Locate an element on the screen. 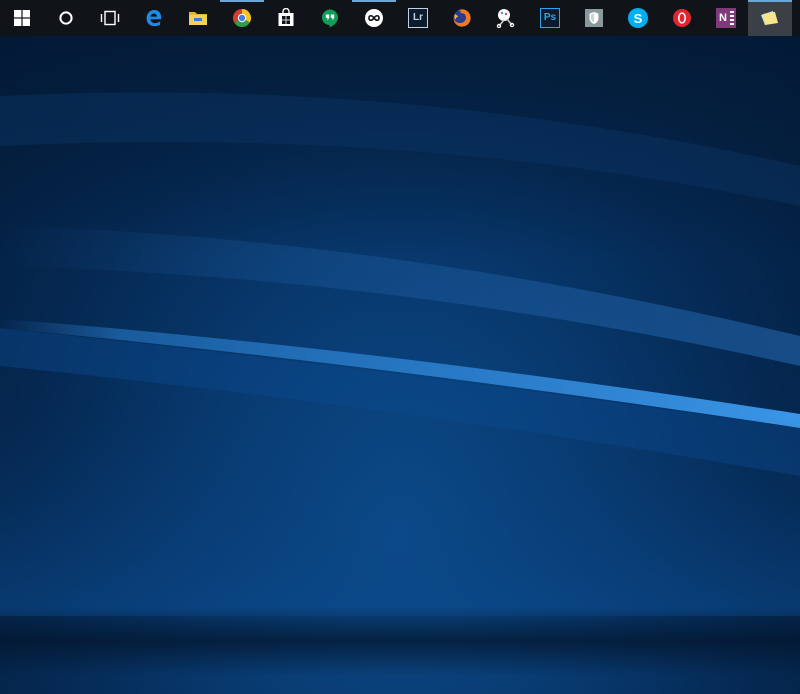  infinity-icon is located at coordinates (374, 18).